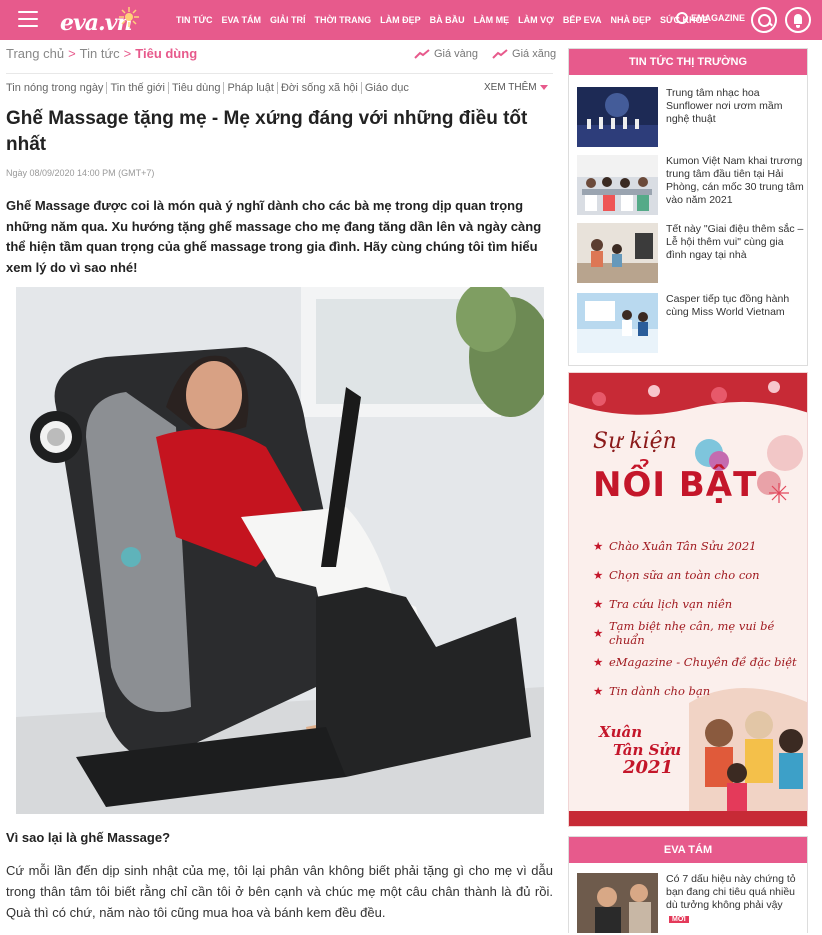 This screenshot has height=935, width=822. I want to click on search-icon, so click(764, 20).